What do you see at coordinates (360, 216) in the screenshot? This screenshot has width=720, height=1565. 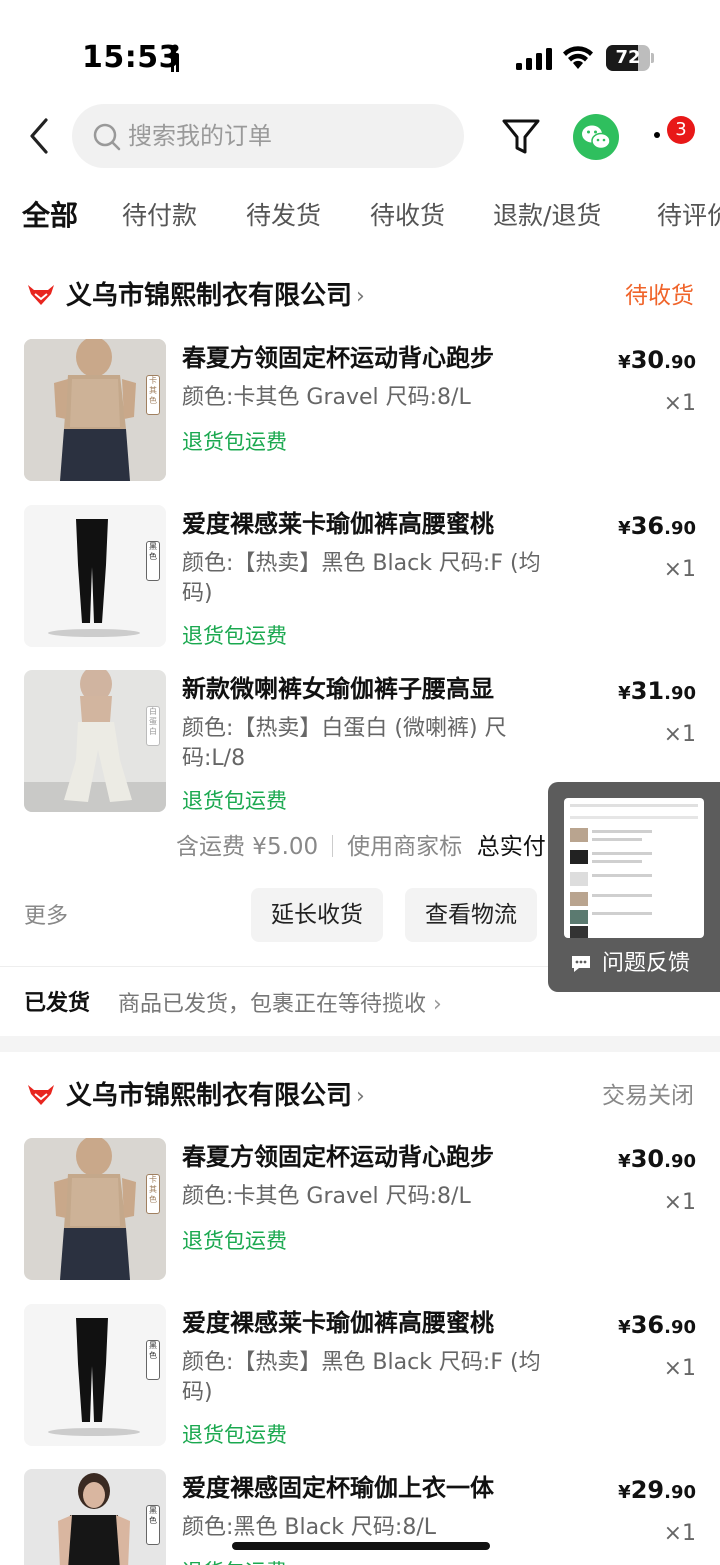 I see `order-tabs: 全部 待付款 待发货 待收货 退款/退货 待评价` at bounding box center [360, 216].